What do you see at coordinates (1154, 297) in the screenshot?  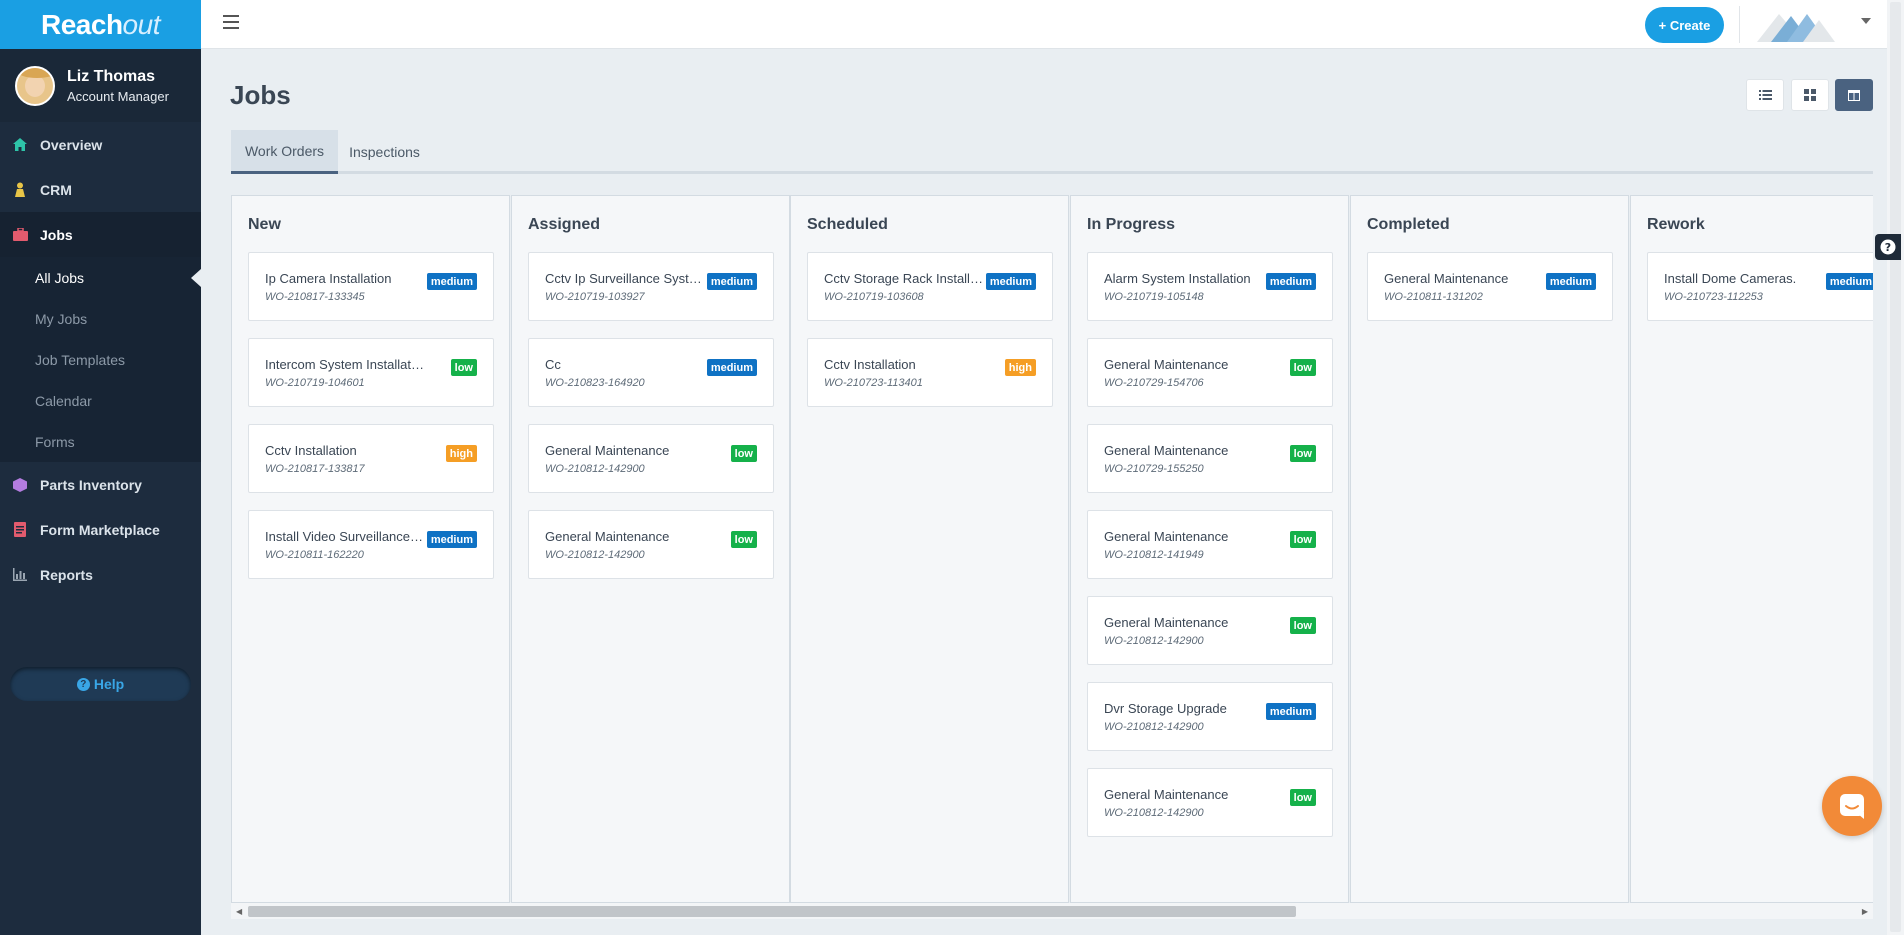 I see `job-card-id: WO-210719-105148` at bounding box center [1154, 297].